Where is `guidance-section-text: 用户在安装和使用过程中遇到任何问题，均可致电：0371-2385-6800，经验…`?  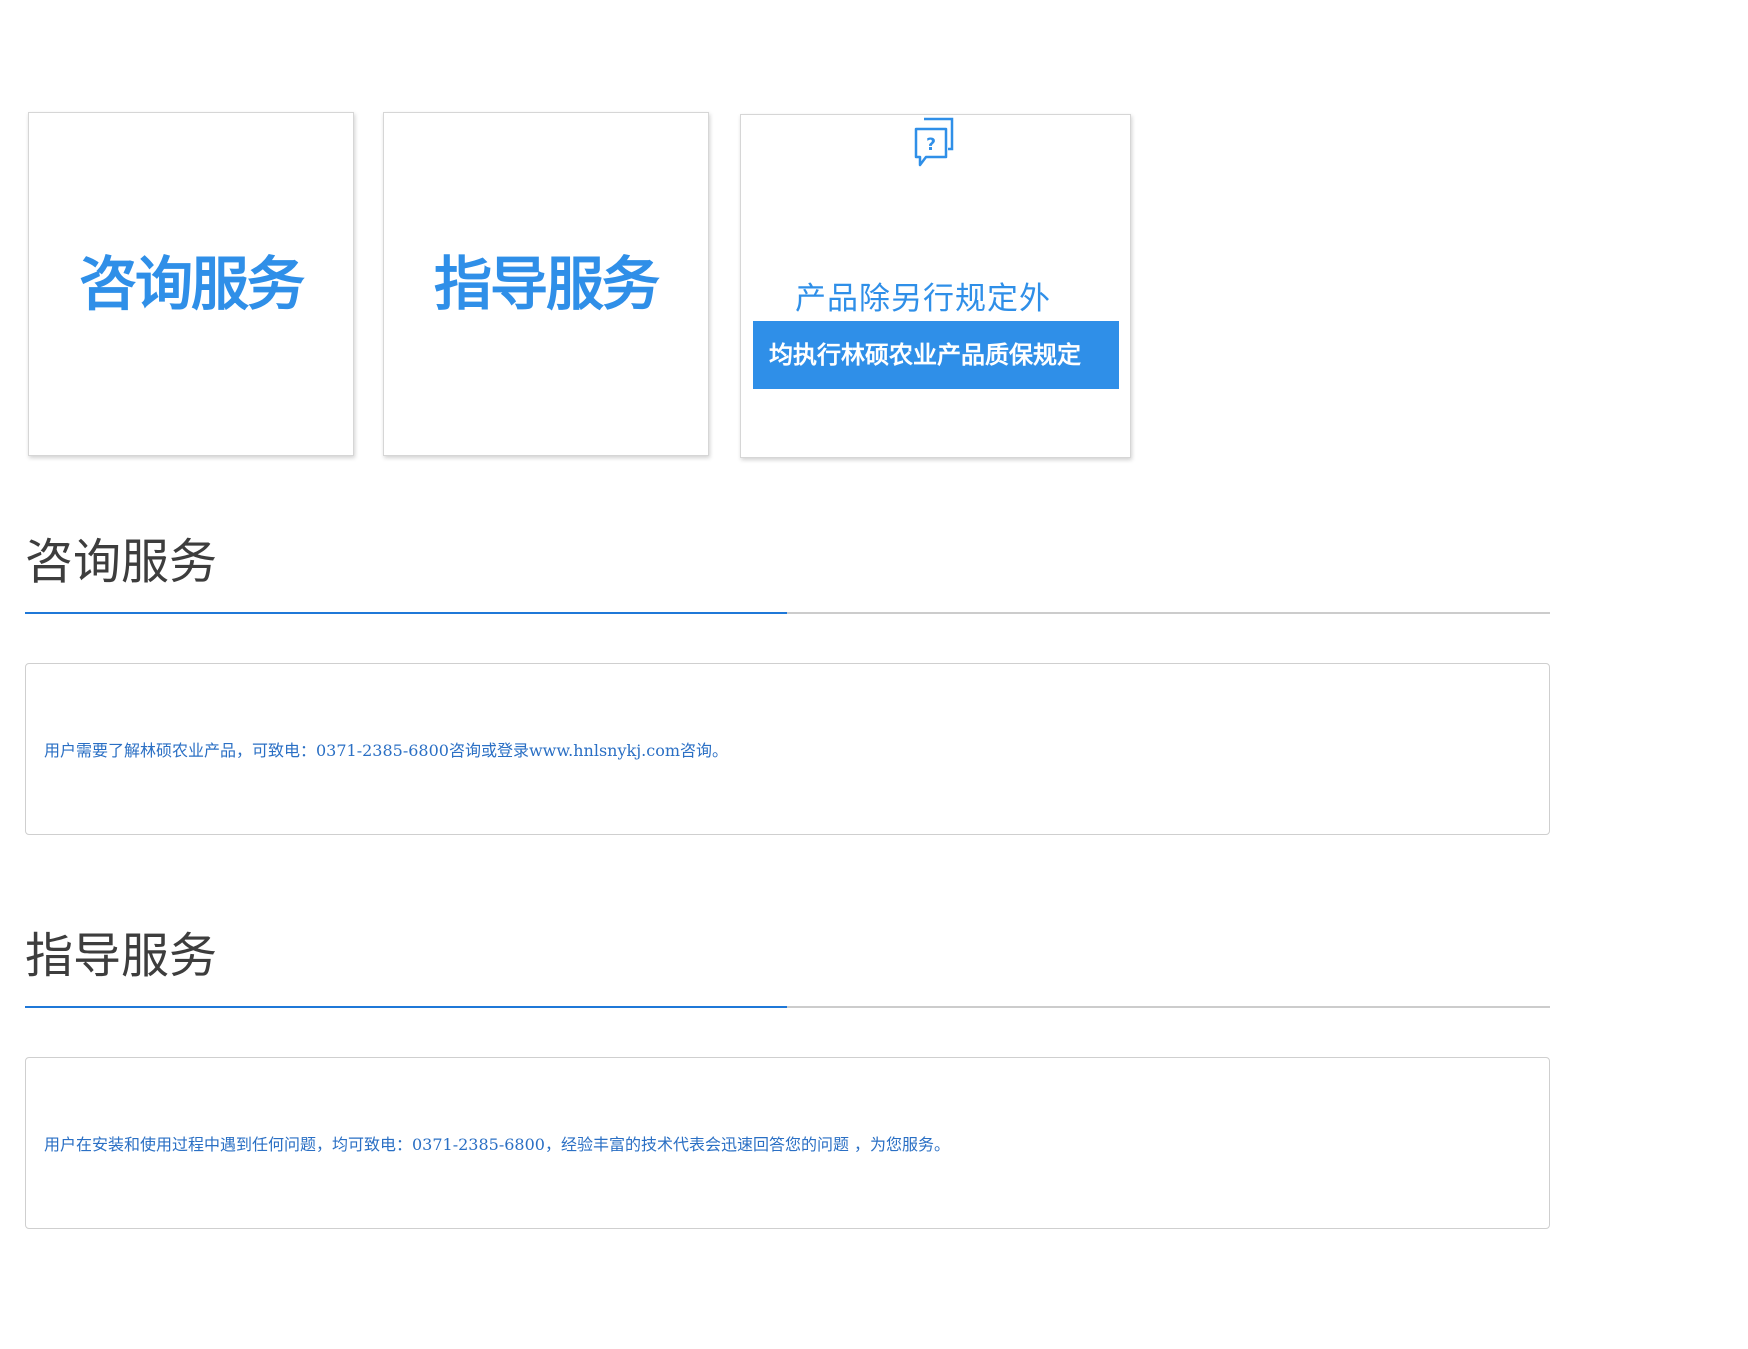
guidance-section-text: 用户在安装和使用过程中遇到任何问题，均可致电：0371-2385-6800，经验… is located at coordinates (497, 1144).